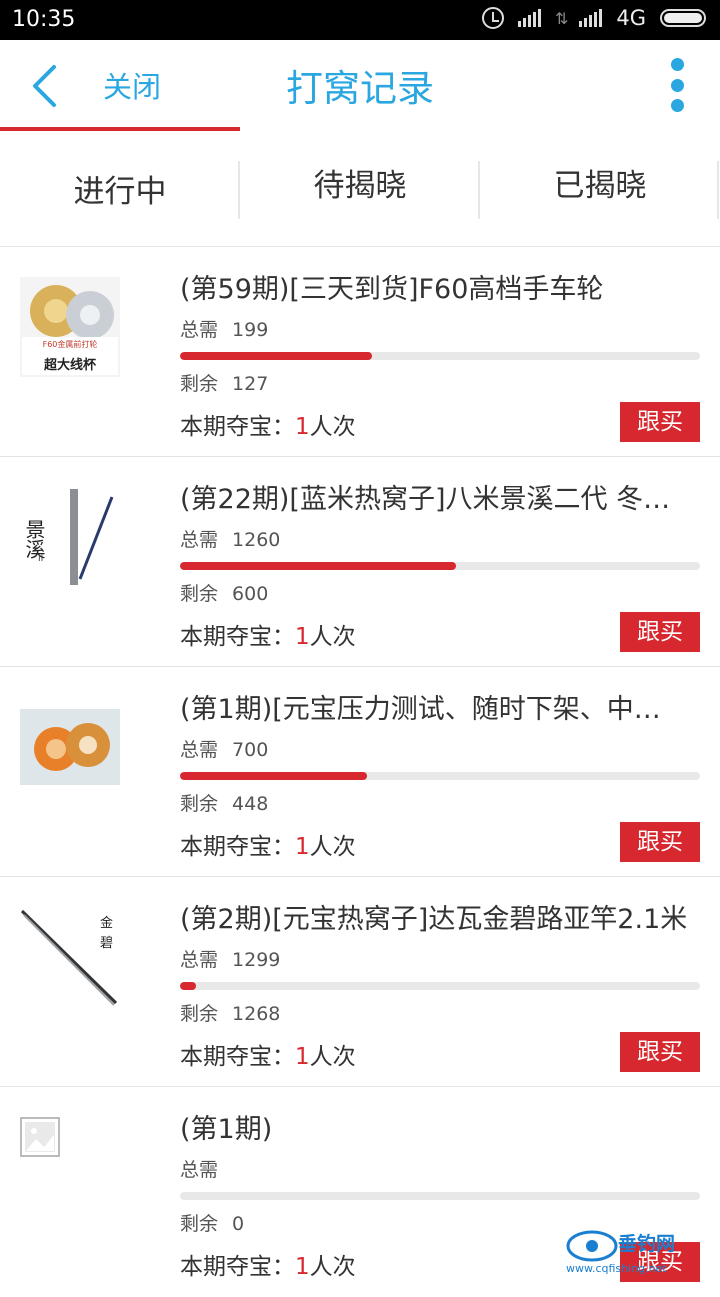  Describe the element at coordinates (106, 923) in the screenshot. I see `thumb-text-line1: 金` at that location.